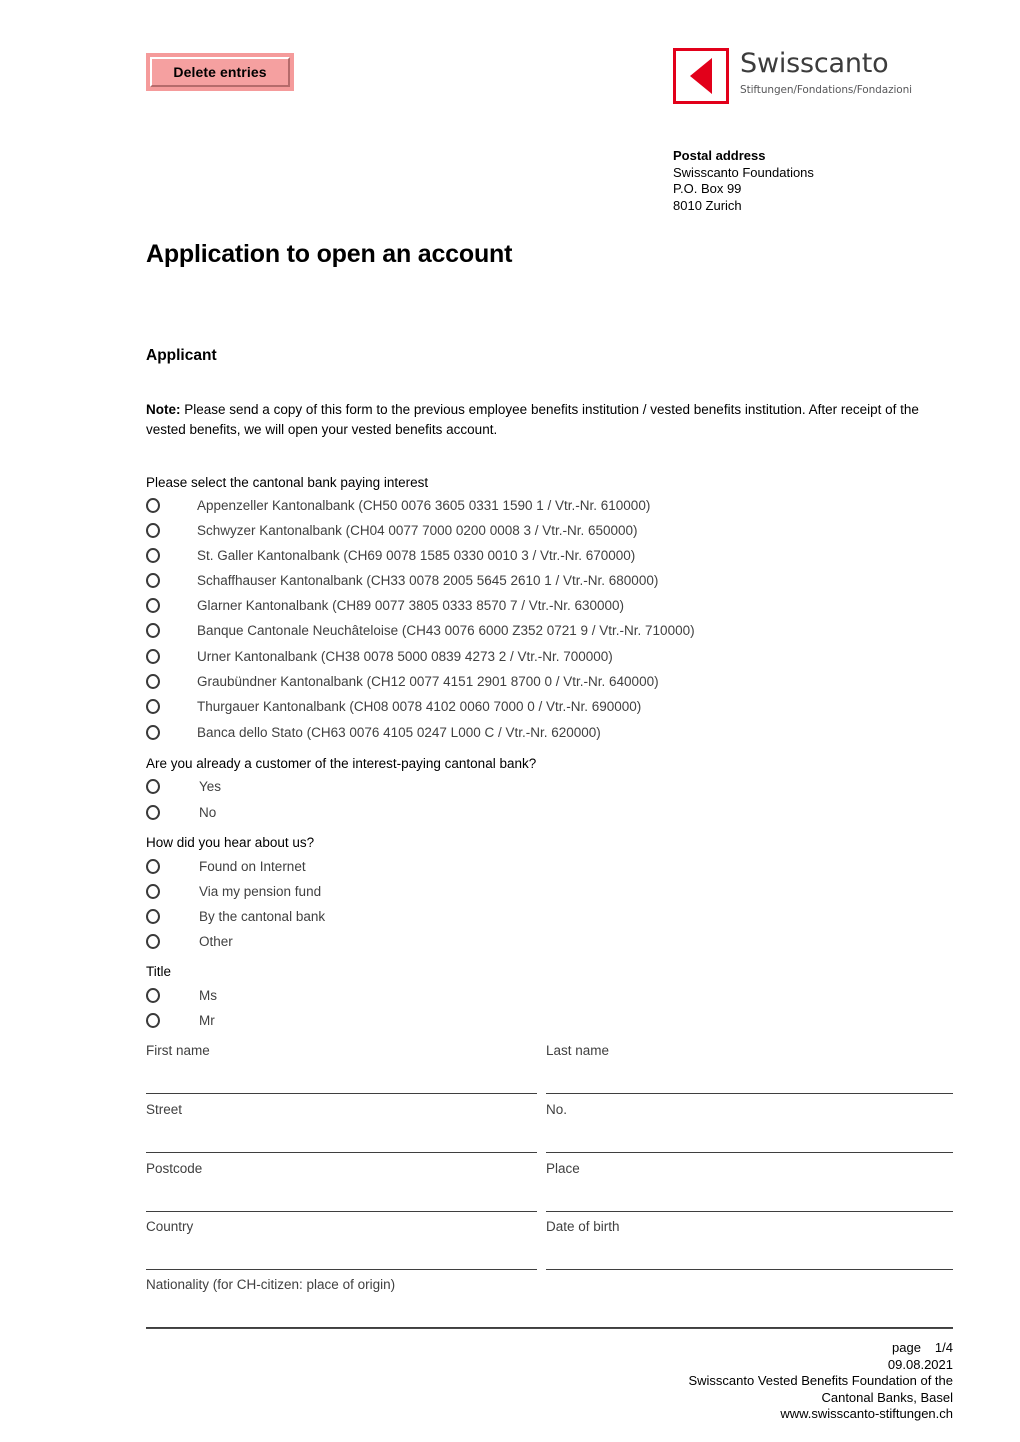 This screenshot has height=1442, width=1020. Describe the element at coordinates (210, 786) in the screenshot. I see `existing-customer-option-label-0: Yes` at that location.